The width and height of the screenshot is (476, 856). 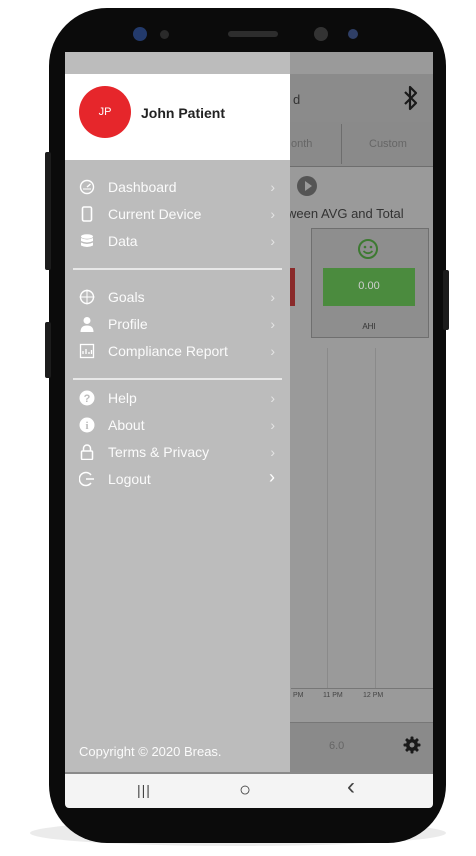 What do you see at coordinates (142, 187) in the screenshot?
I see `menu-label: Dashboard` at bounding box center [142, 187].